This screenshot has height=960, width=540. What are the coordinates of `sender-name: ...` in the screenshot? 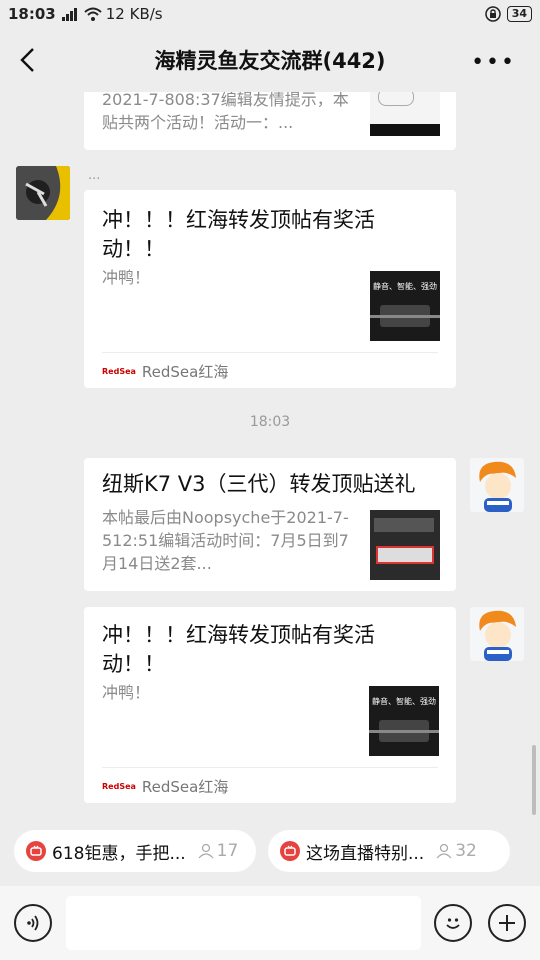 It's located at (94, 175).